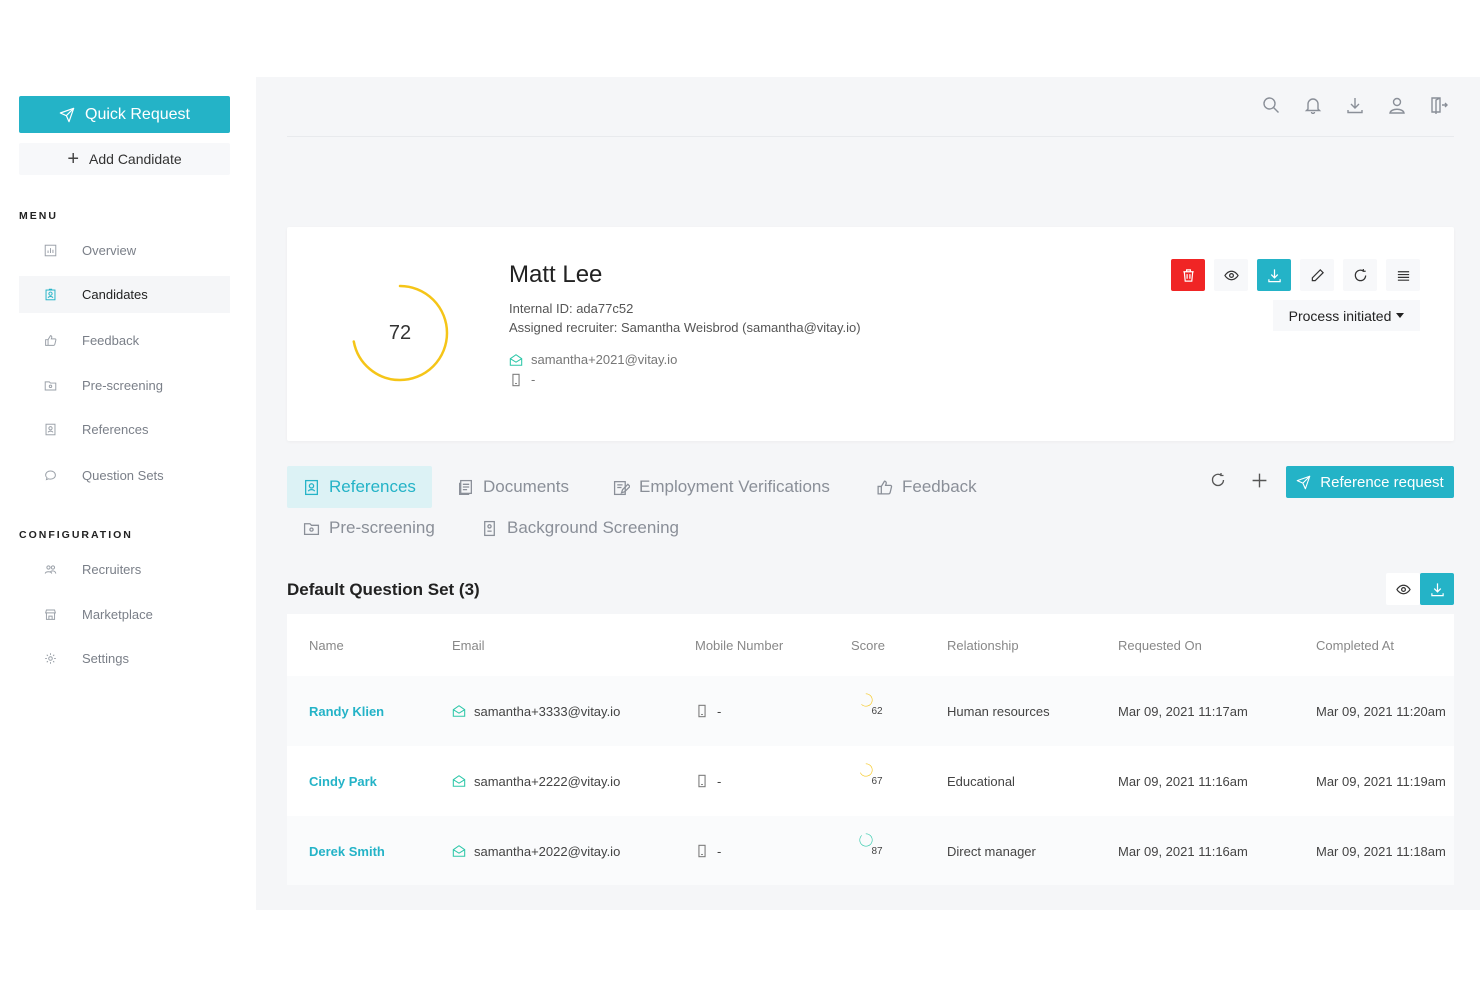 The height and width of the screenshot is (987, 1480). Describe the element at coordinates (124, 114) in the screenshot. I see `quick-request-button: Quick Request` at that location.